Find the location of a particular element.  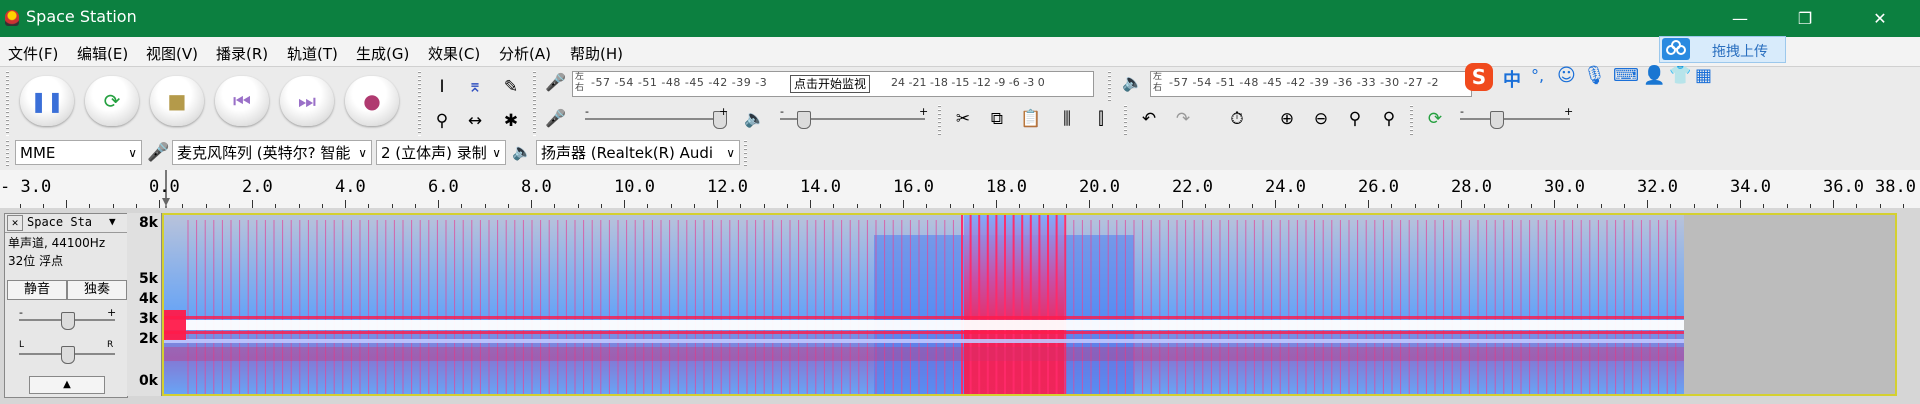

ime-mode-toggle: 中 is located at coordinates (1512, 79).